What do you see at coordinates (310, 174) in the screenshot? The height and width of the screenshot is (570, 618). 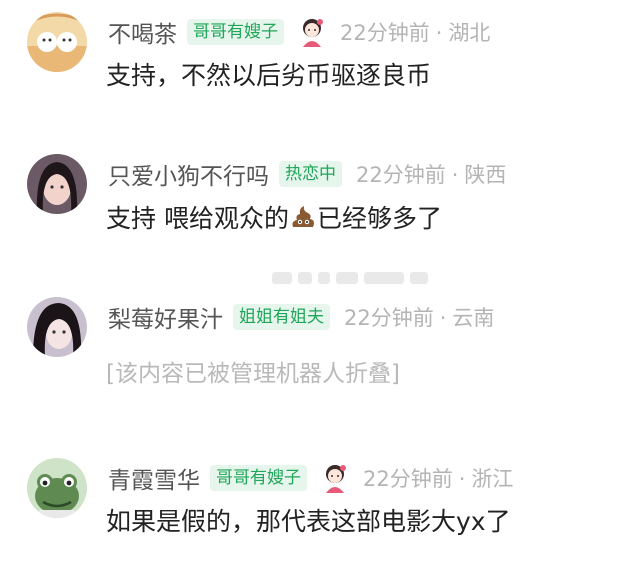 I see `fan-badge: 热恋中` at bounding box center [310, 174].